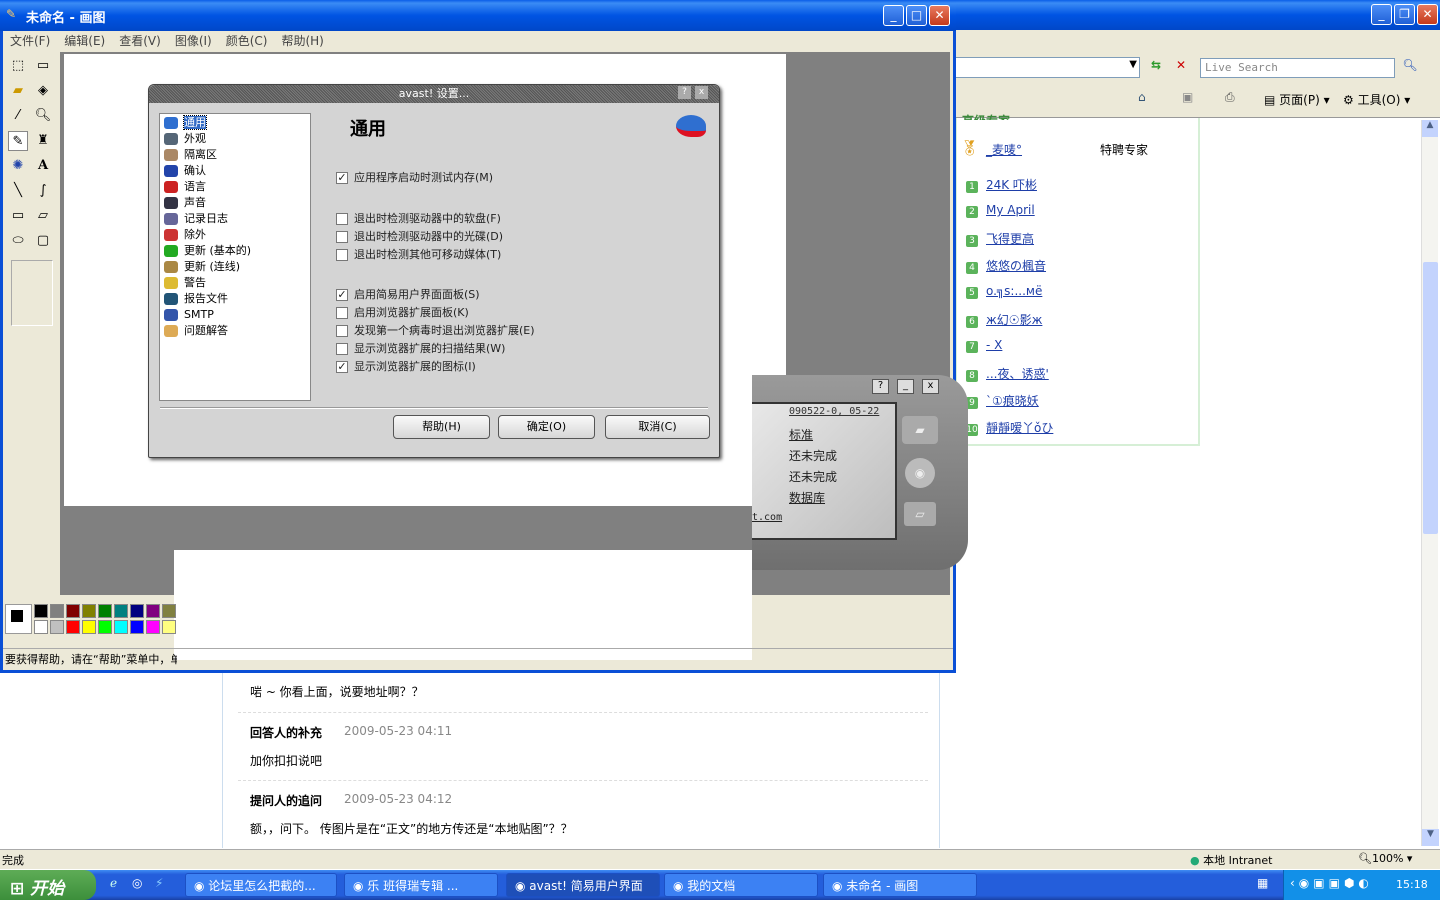 The width and height of the screenshot is (1440, 900). Describe the element at coordinates (767, 517) in the screenshot. I see `website-link: t.com` at that location.